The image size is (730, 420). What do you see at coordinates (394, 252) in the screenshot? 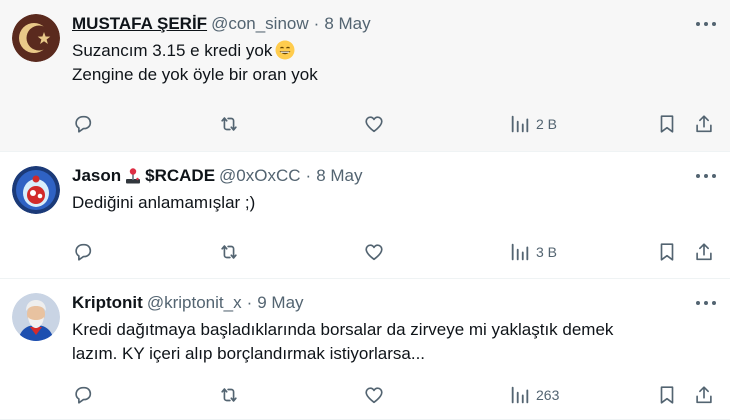
I see `action-bar: 3 B` at bounding box center [394, 252].